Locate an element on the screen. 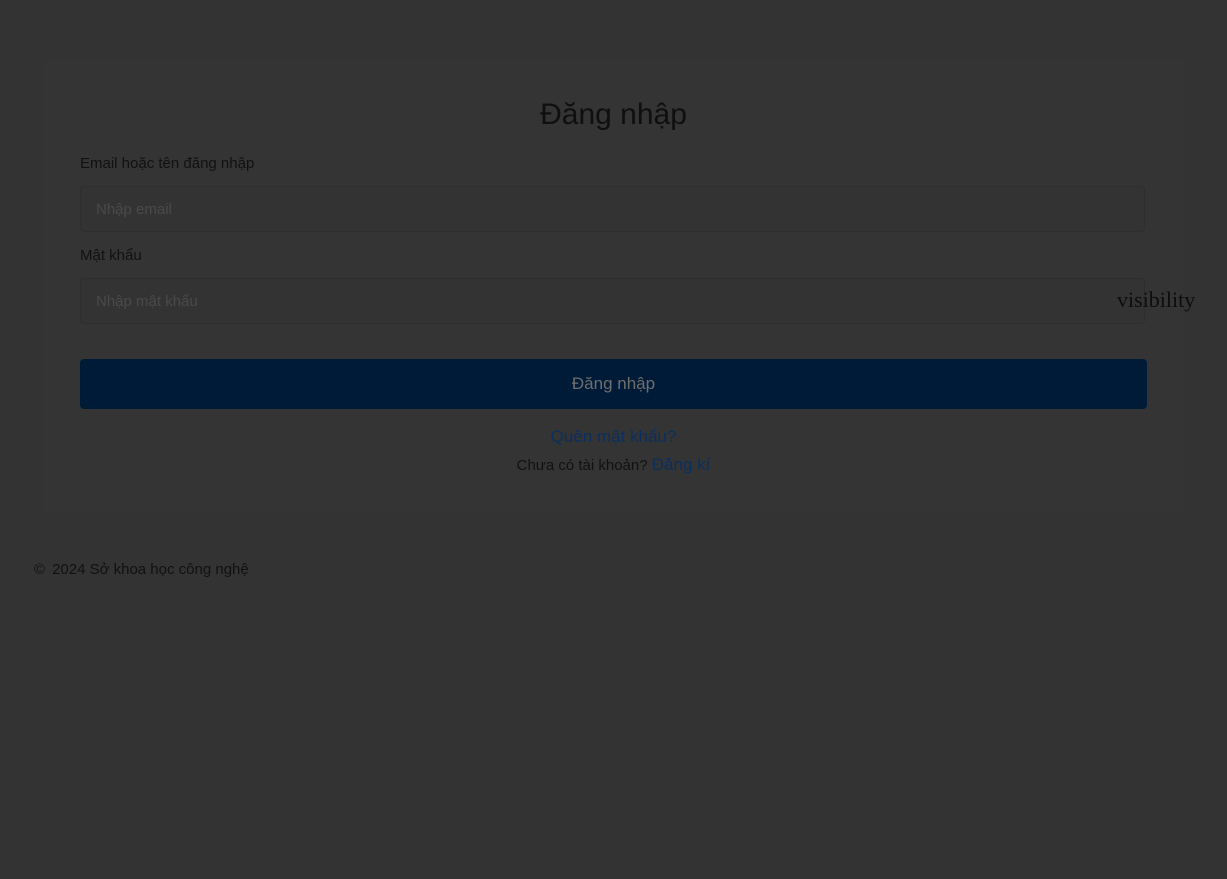  login-button: Đăng nhập is located at coordinates (613, 384).